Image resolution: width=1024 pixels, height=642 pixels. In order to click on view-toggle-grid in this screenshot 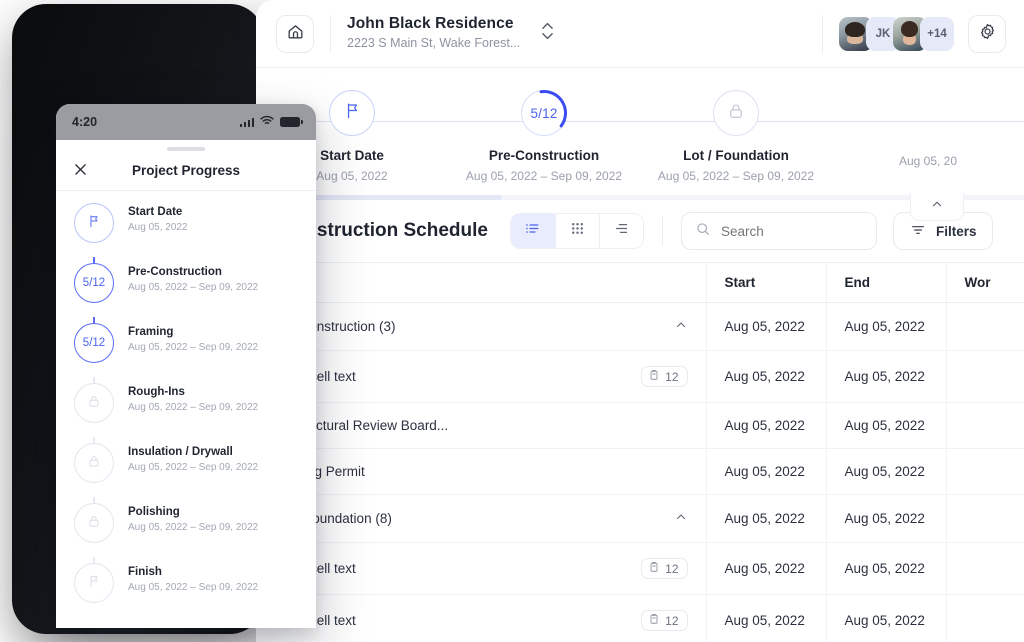, I will do `click(576, 231)`.